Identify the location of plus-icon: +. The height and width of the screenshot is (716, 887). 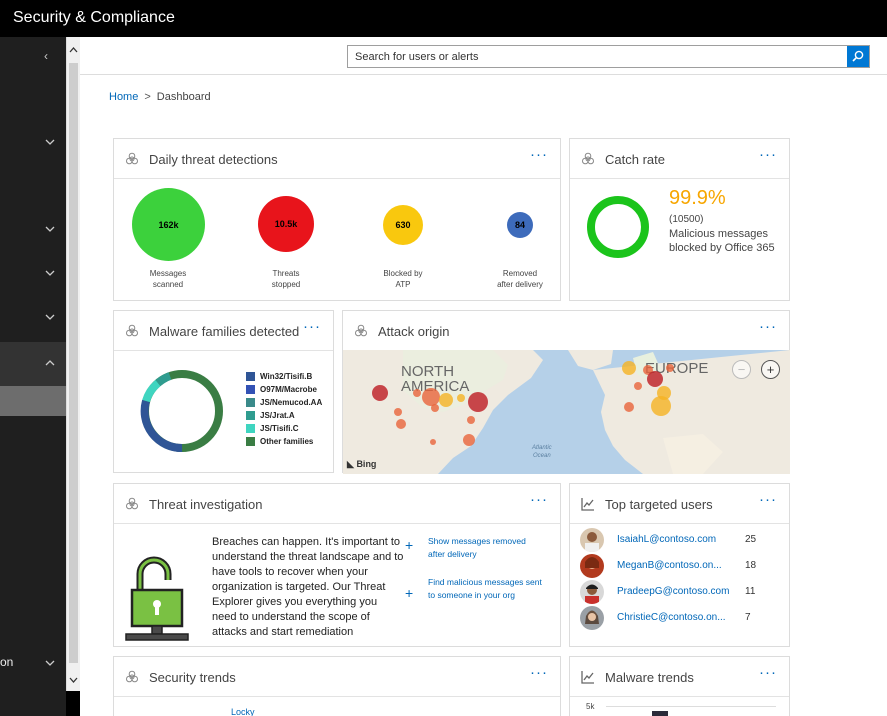
(409, 593).